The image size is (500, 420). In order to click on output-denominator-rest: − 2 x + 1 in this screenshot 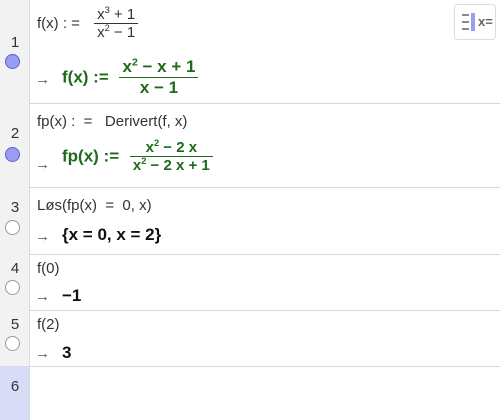, I will do `click(178, 165)`.